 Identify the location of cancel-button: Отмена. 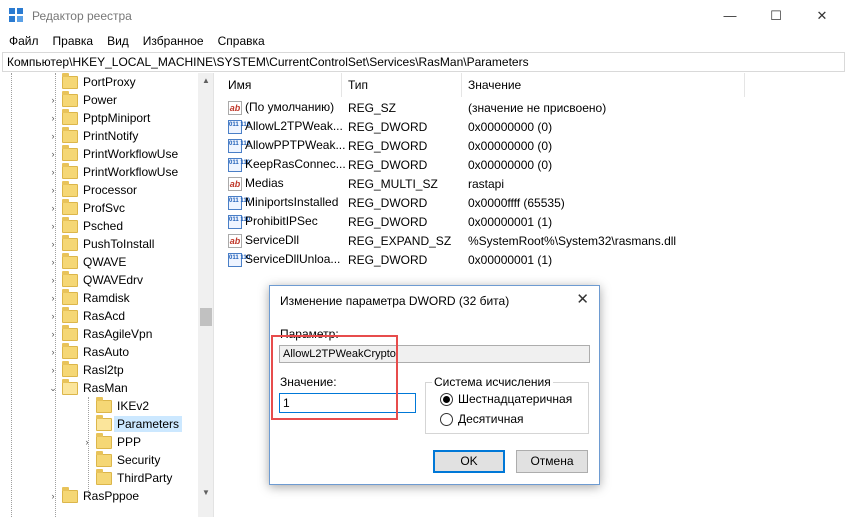
(552, 461).